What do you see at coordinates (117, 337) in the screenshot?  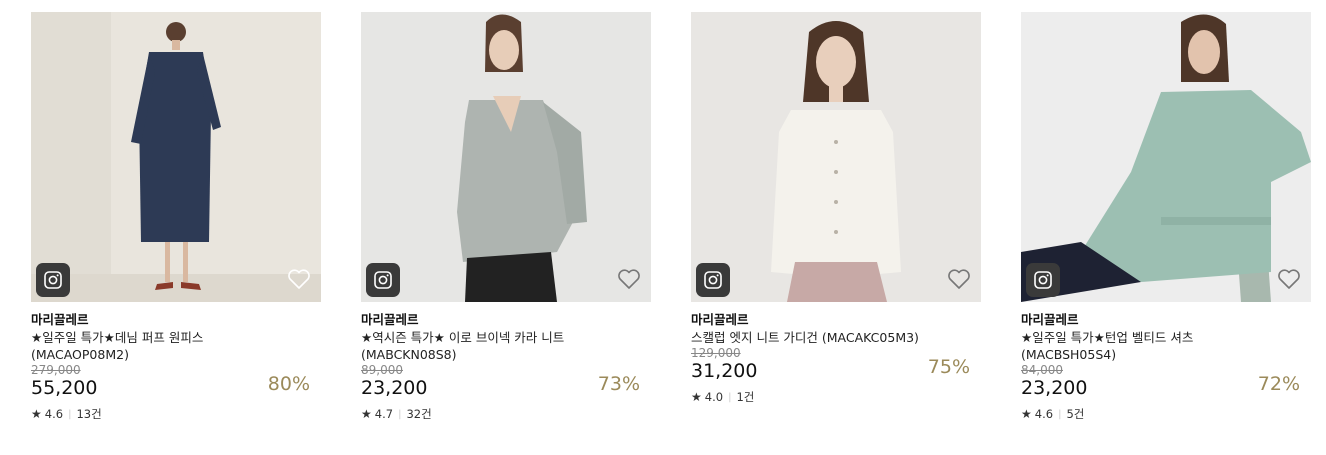 I see `product-name-line1: ★일주일 특가★데님 퍼프 원피스` at bounding box center [117, 337].